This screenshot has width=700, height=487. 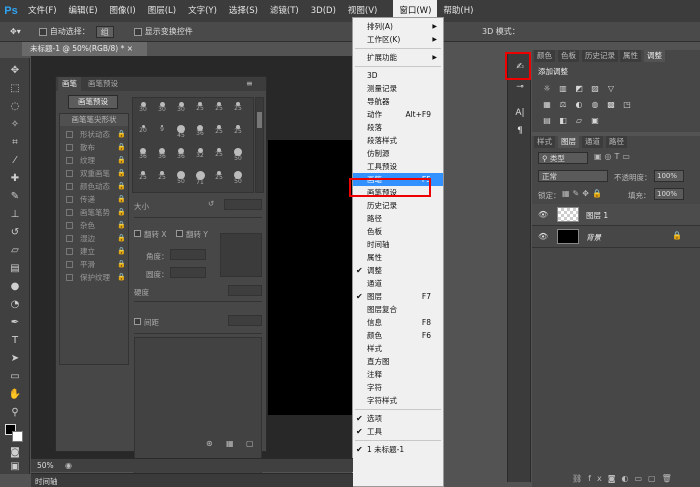 I want to click on grid-view-icon: ▦, so click(x=230, y=443).